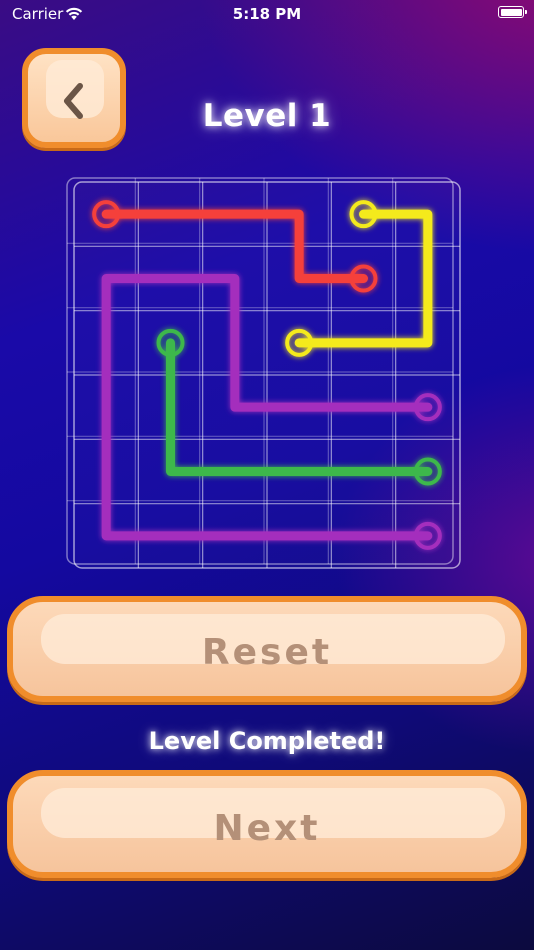  I want to click on clock: 5:18 PM, so click(267, 14).